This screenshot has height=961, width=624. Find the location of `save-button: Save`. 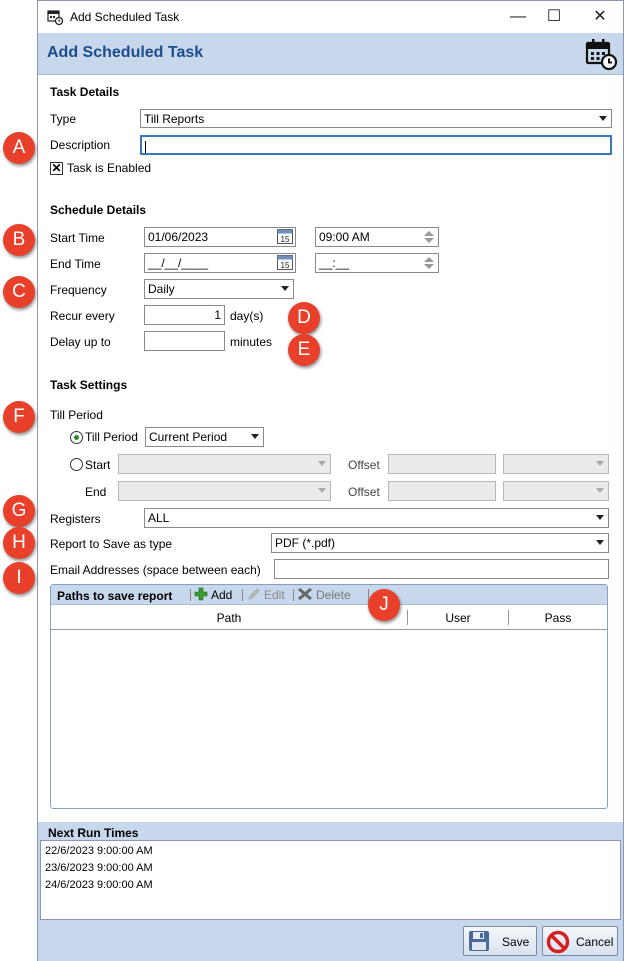

save-button: Save is located at coordinates (500, 941).